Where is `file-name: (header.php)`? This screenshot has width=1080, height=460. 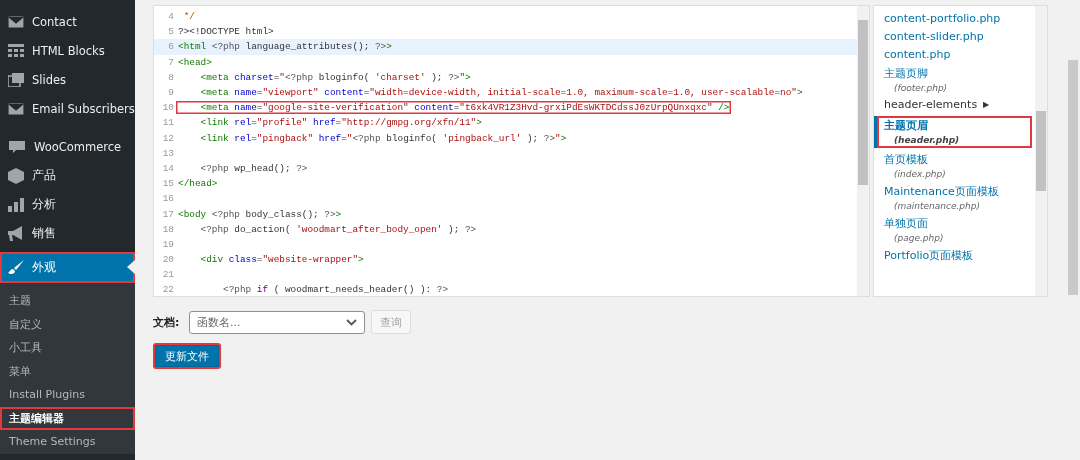 file-name: (header.php) is located at coordinates (926, 140).